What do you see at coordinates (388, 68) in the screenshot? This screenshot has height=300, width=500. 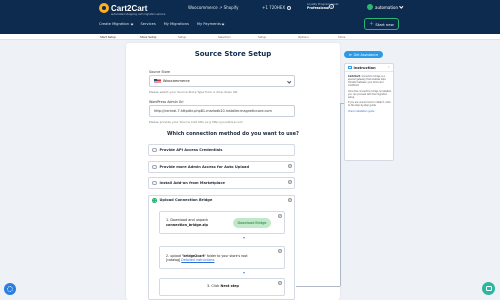 I see `collapse-icon: ⌃` at bounding box center [388, 68].